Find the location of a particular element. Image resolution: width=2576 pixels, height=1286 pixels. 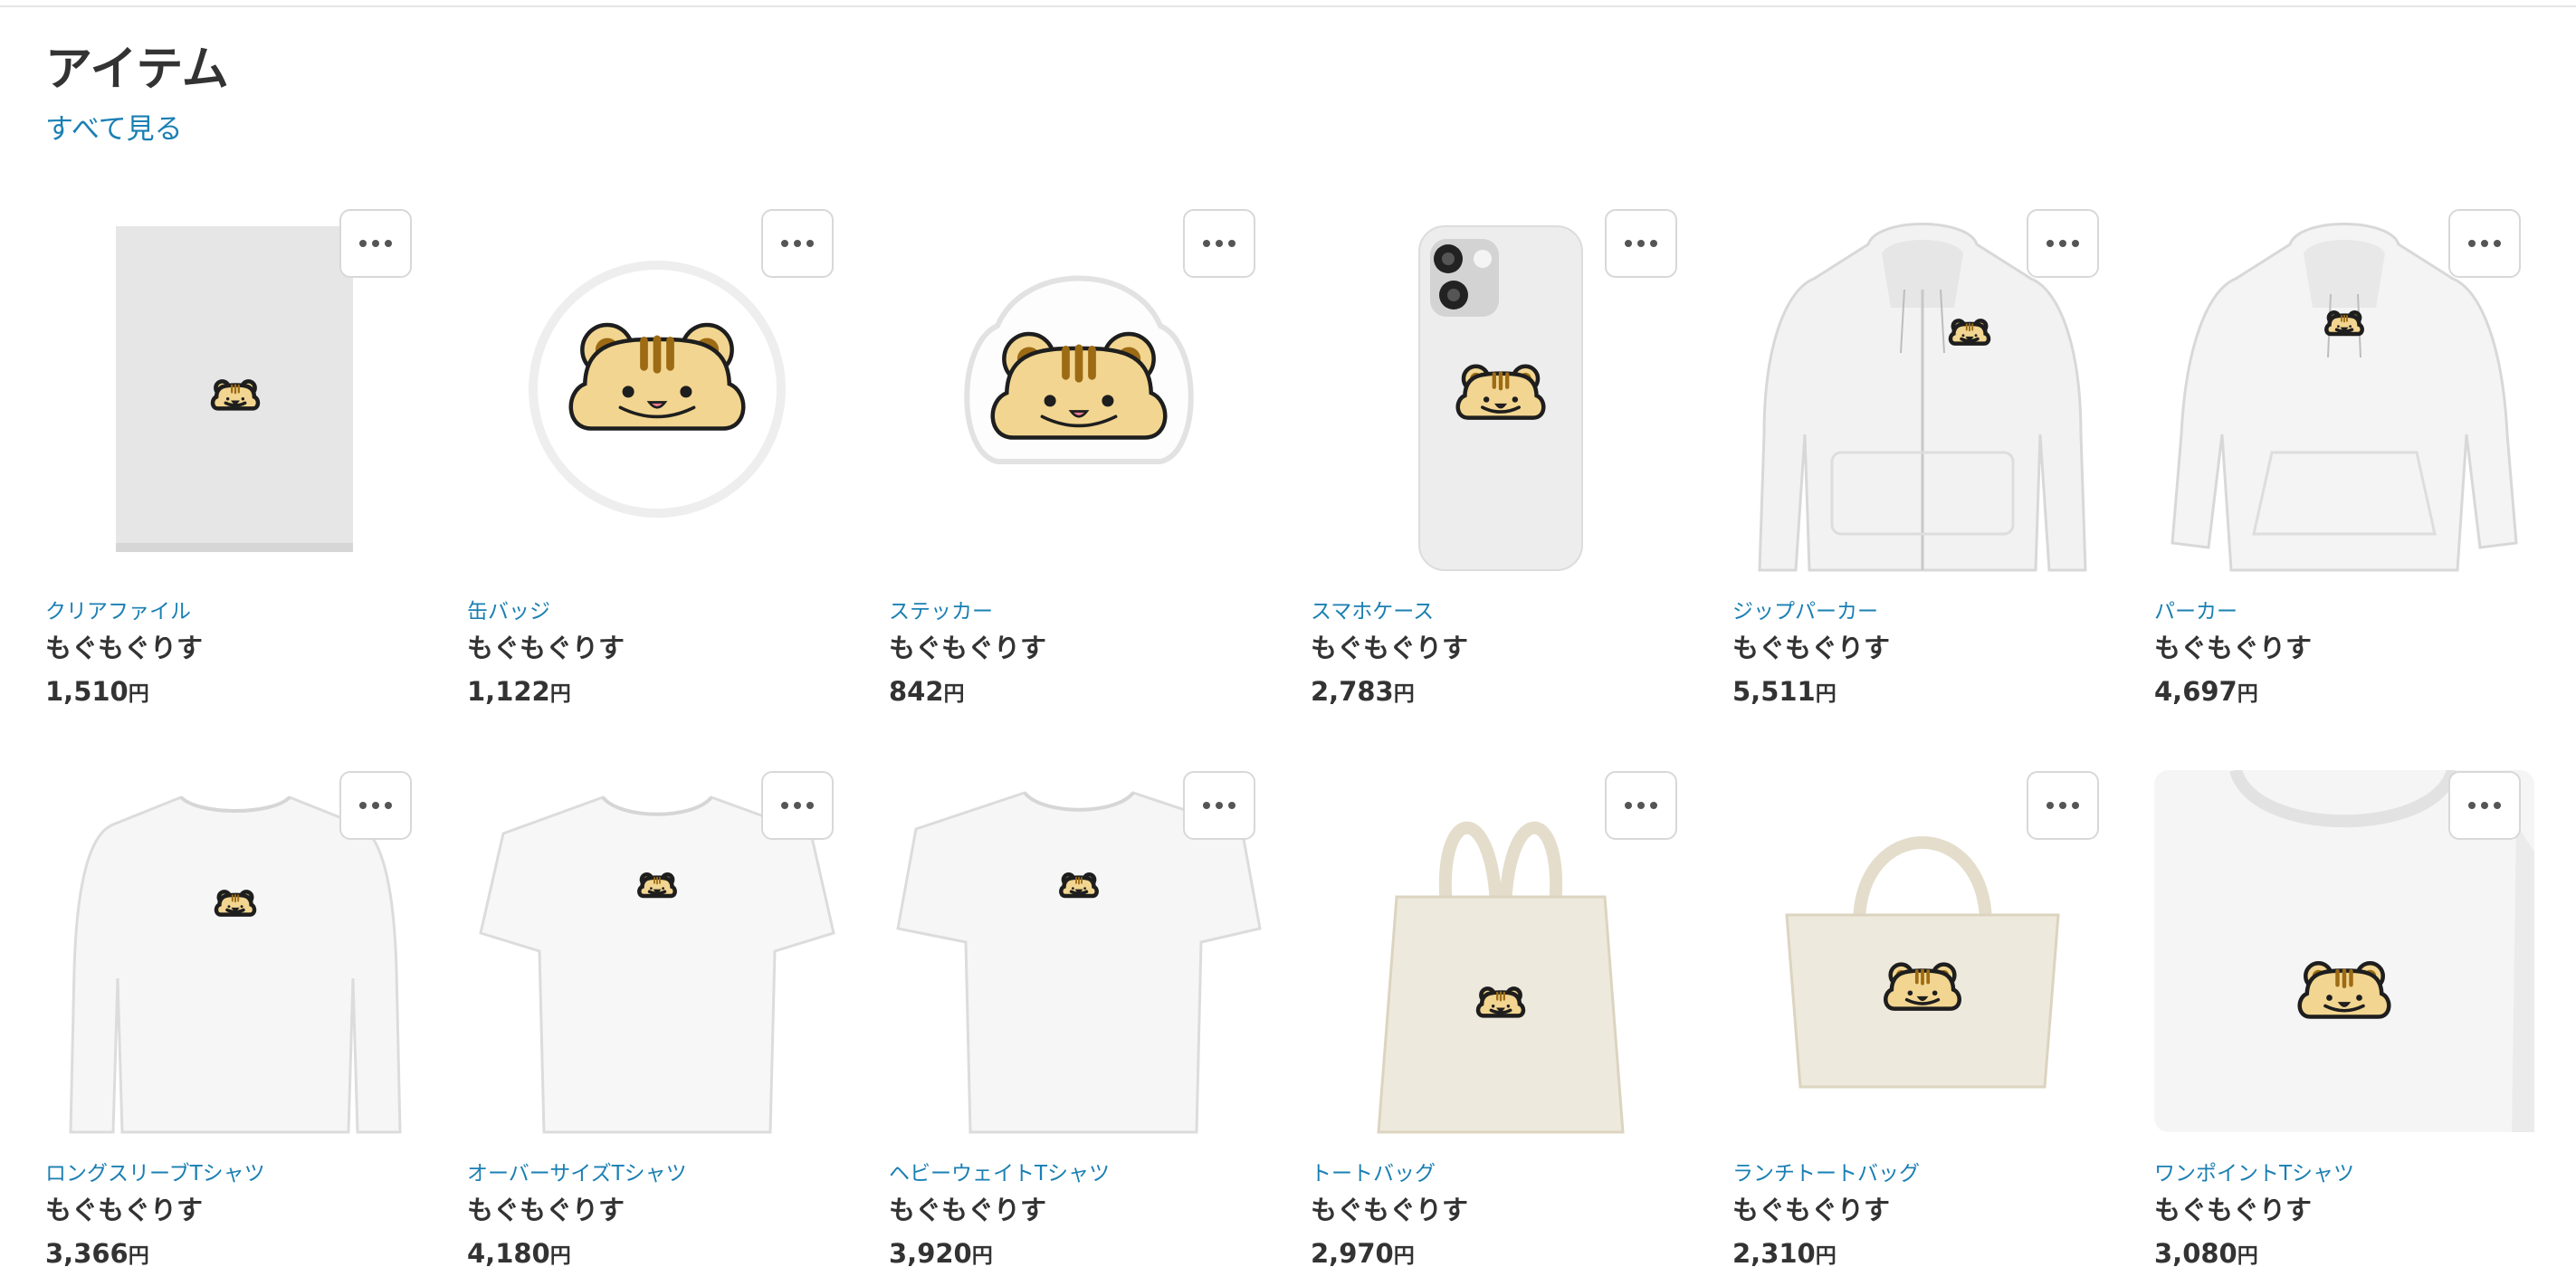

item-price: 1,122円 is located at coordinates (519, 692).